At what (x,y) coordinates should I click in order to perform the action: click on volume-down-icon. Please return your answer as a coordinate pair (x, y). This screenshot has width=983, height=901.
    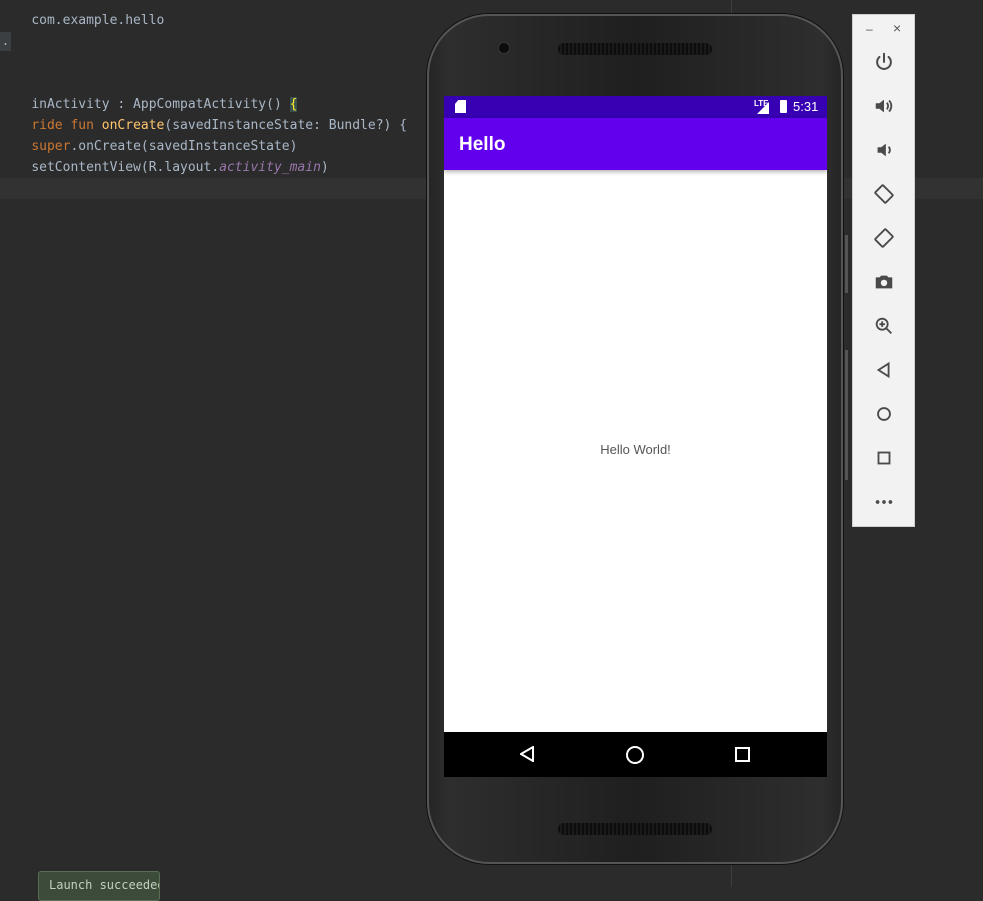
    Looking at the image, I should click on (884, 150).